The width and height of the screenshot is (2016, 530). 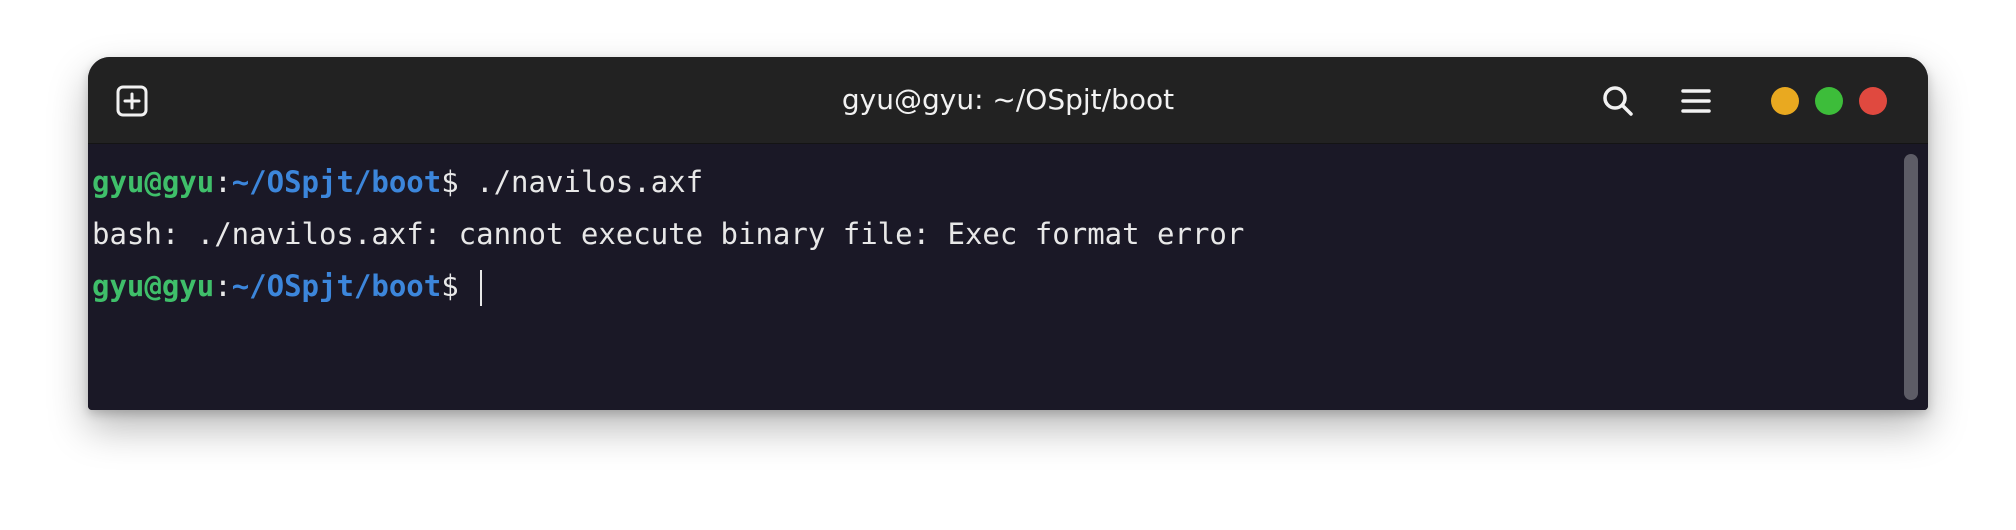 I want to click on title-bar: gyu@gyu: ~/OSpjt/boot, so click(x=1008, y=100).